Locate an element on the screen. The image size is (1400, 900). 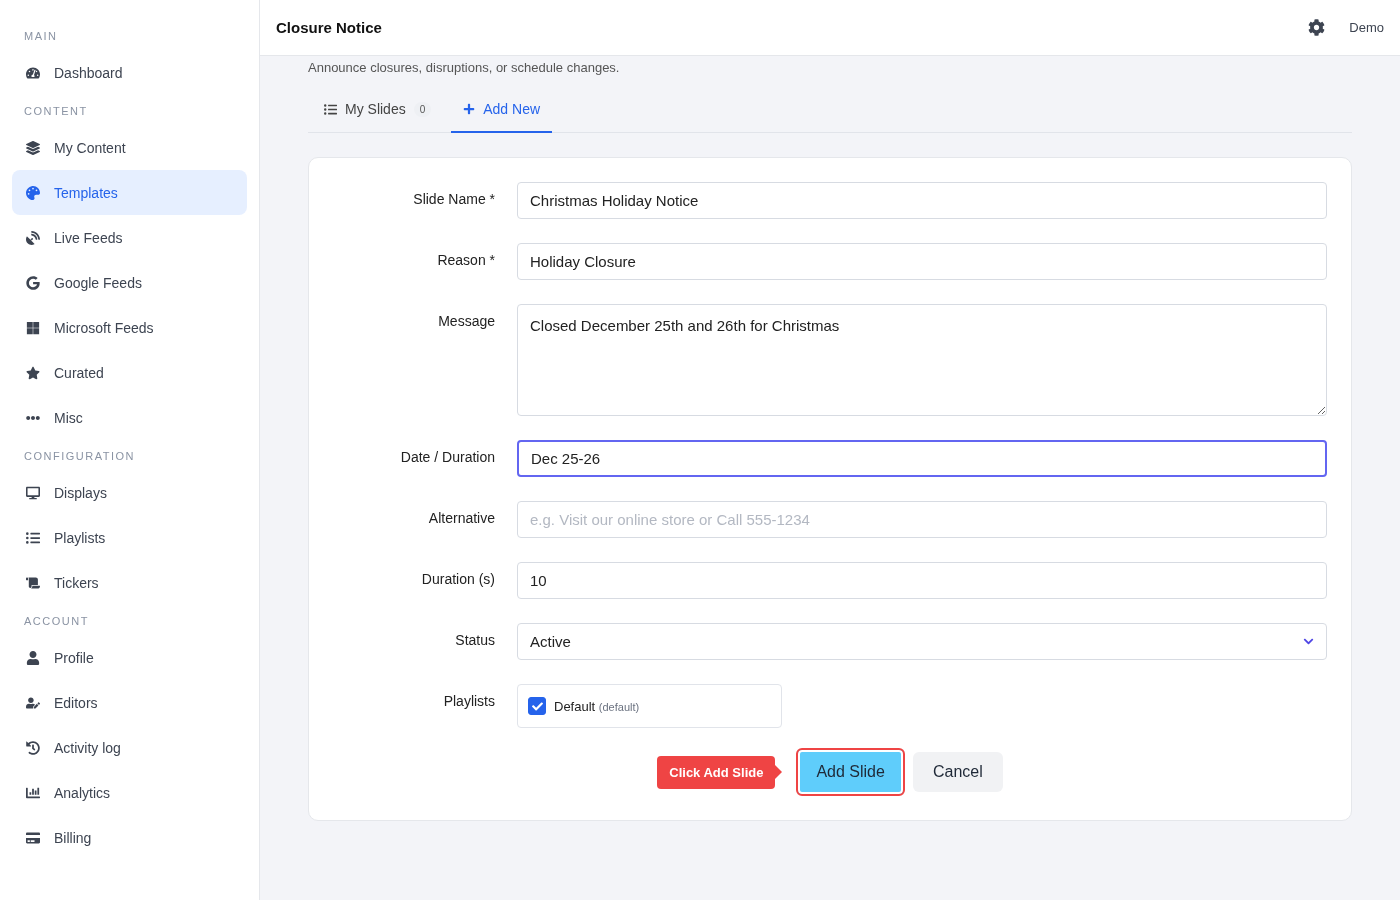
windows-icon is located at coordinates (33, 327).